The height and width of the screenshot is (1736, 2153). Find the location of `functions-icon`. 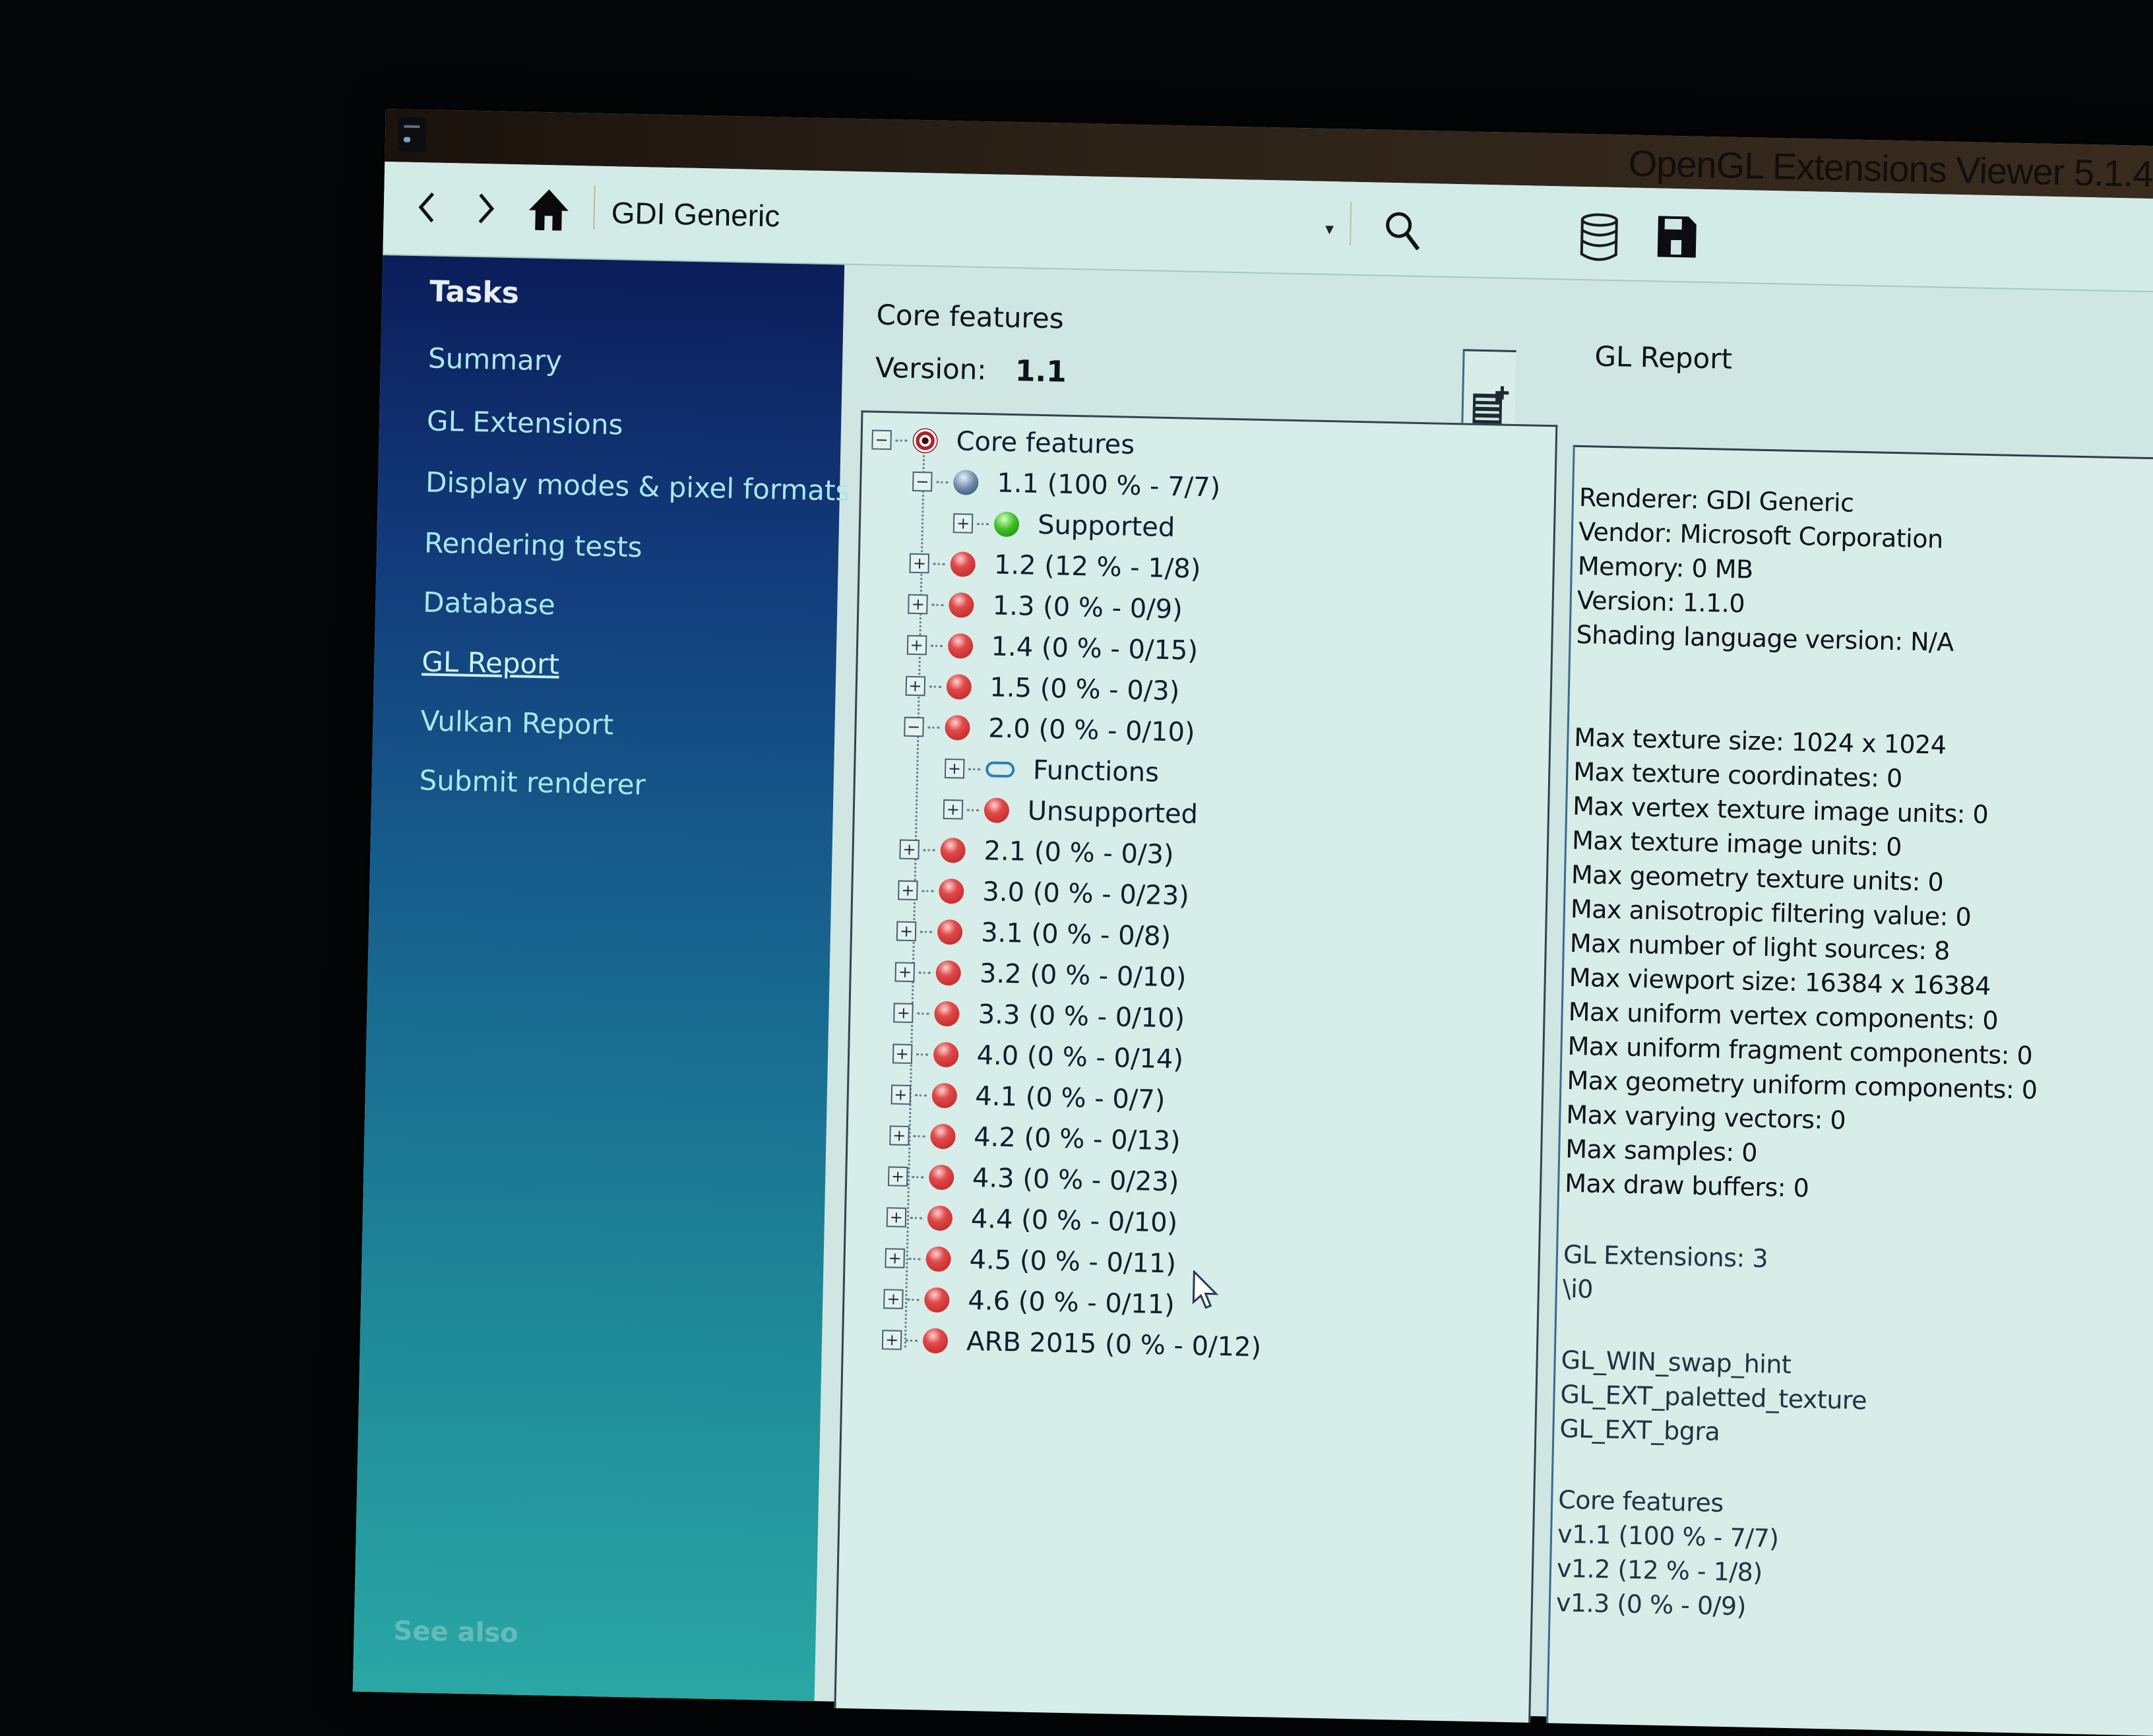

functions-icon is located at coordinates (1000, 769).